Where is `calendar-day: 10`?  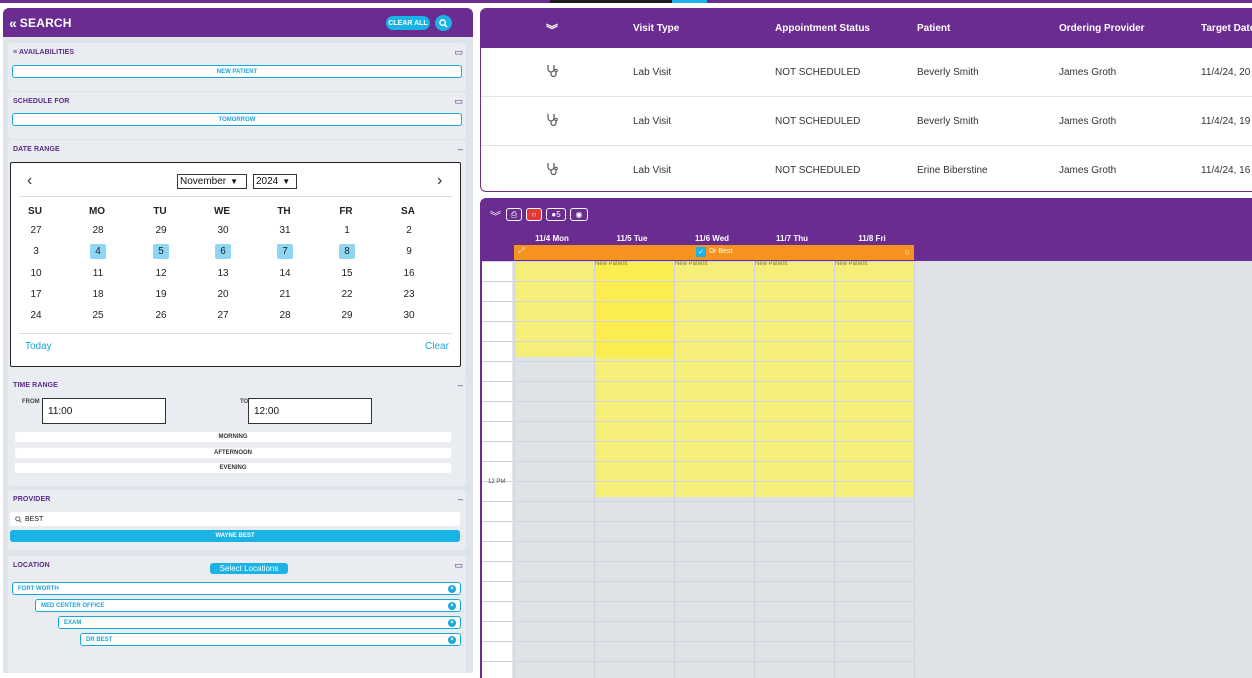
calendar-day: 10 is located at coordinates (36, 273).